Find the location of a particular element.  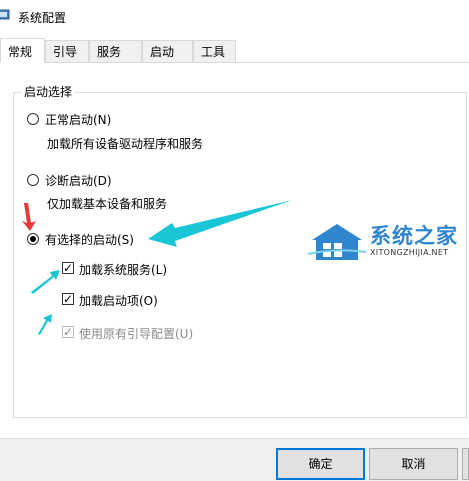

window-title: 系统配置 is located at coordinates (42, 18).